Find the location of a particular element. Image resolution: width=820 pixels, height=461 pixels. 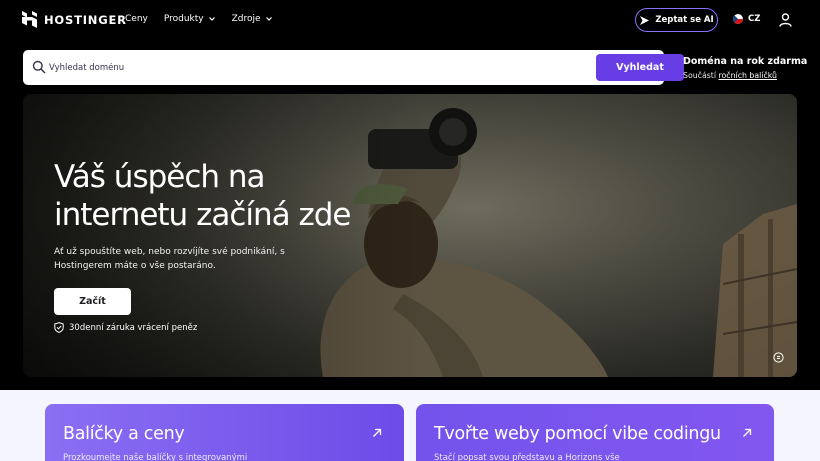

search-button: Vyhledat is located at coordinates (640, 67).